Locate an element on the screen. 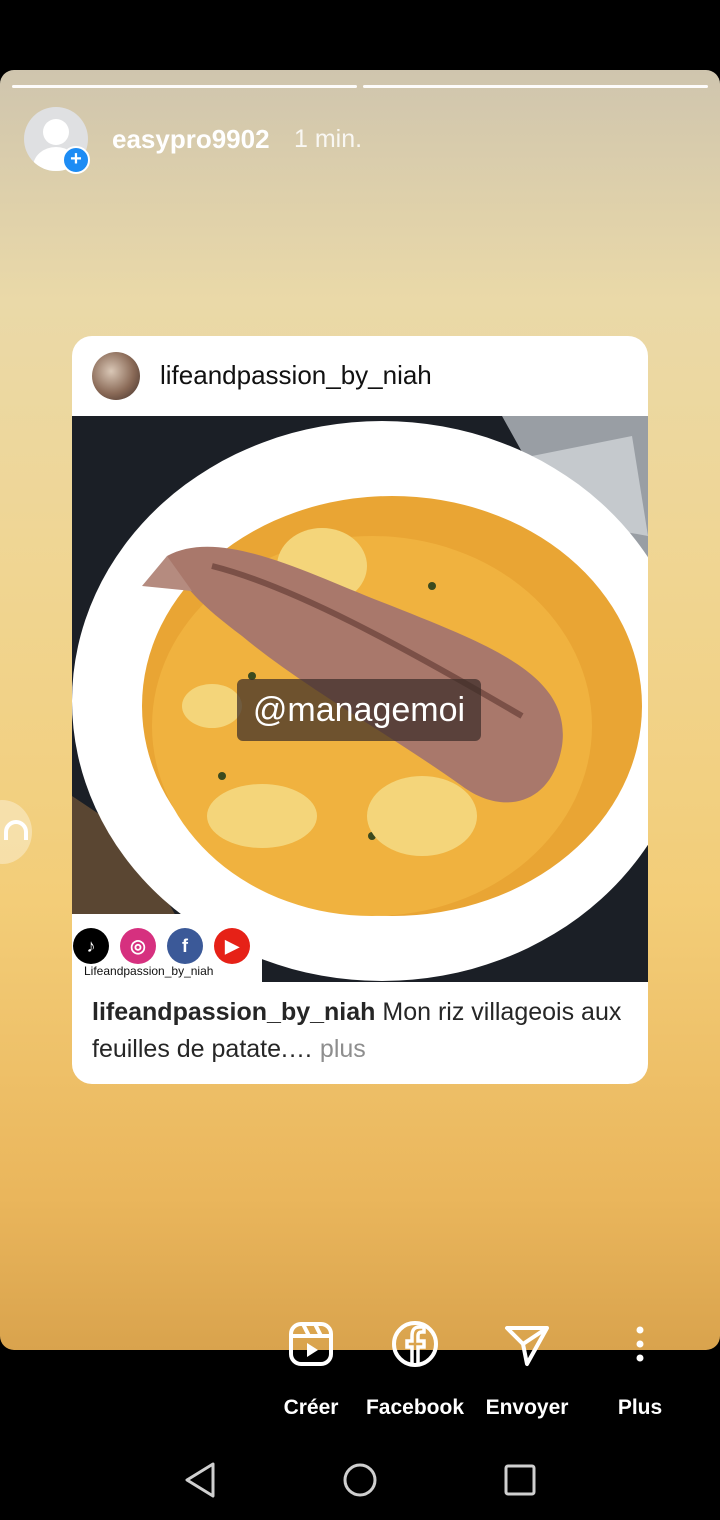 This screenshot has width=720, height=1520. post-author-name: lifeandpassion_by_niah is located at coordinates (296, 375).